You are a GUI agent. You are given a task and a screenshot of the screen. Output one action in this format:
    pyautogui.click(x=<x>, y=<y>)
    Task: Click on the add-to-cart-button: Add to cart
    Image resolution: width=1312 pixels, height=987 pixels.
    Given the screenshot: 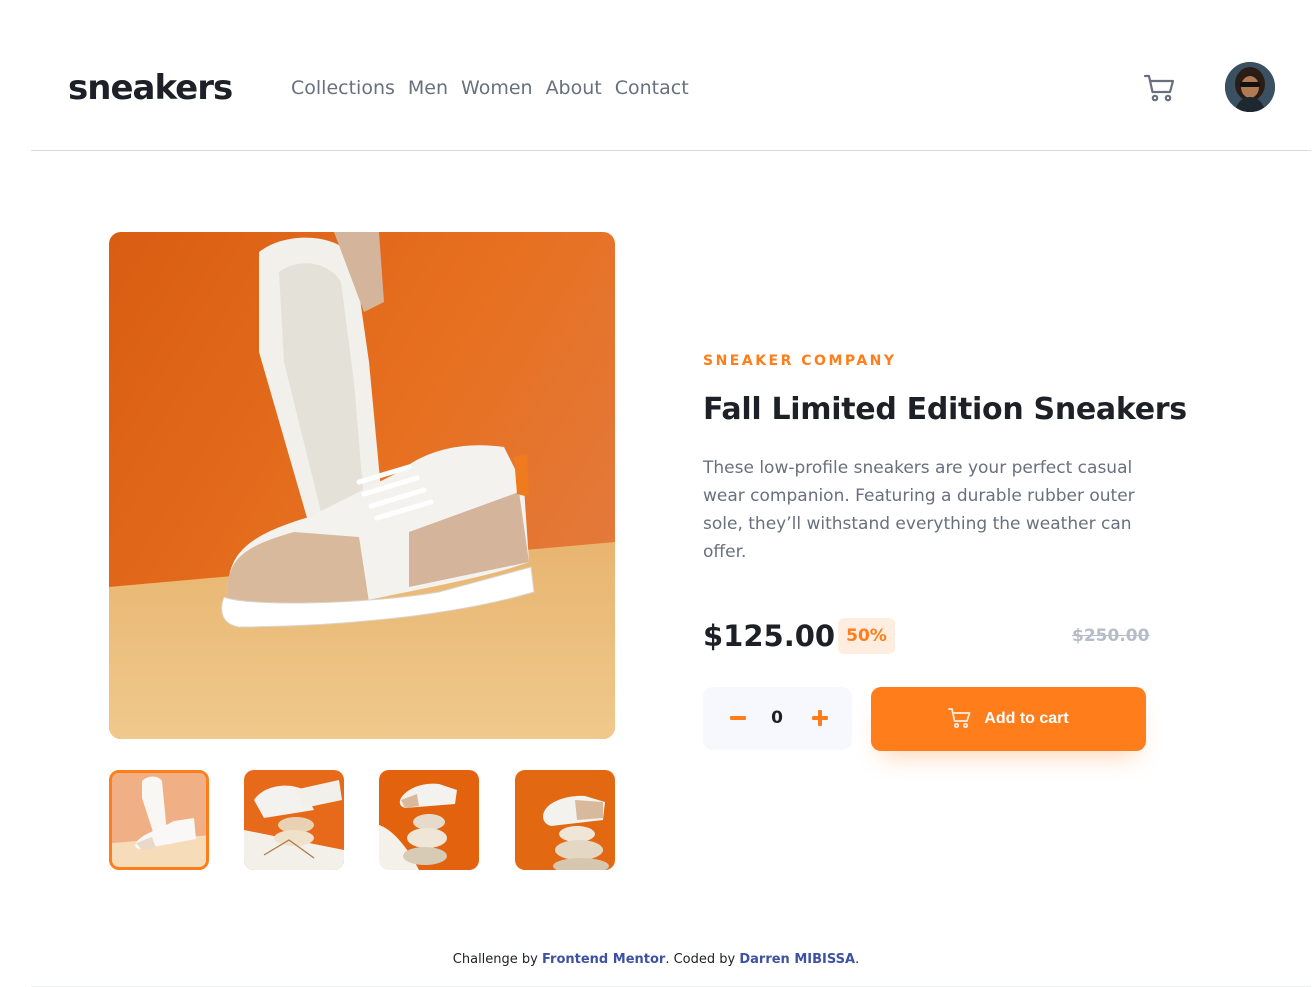 What is the action you would take?
    pyautogui.click(x=1008, y=719)
    